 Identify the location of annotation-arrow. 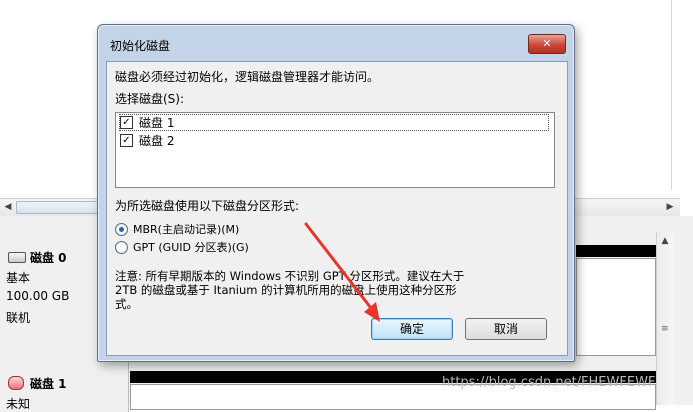
(342, 272).